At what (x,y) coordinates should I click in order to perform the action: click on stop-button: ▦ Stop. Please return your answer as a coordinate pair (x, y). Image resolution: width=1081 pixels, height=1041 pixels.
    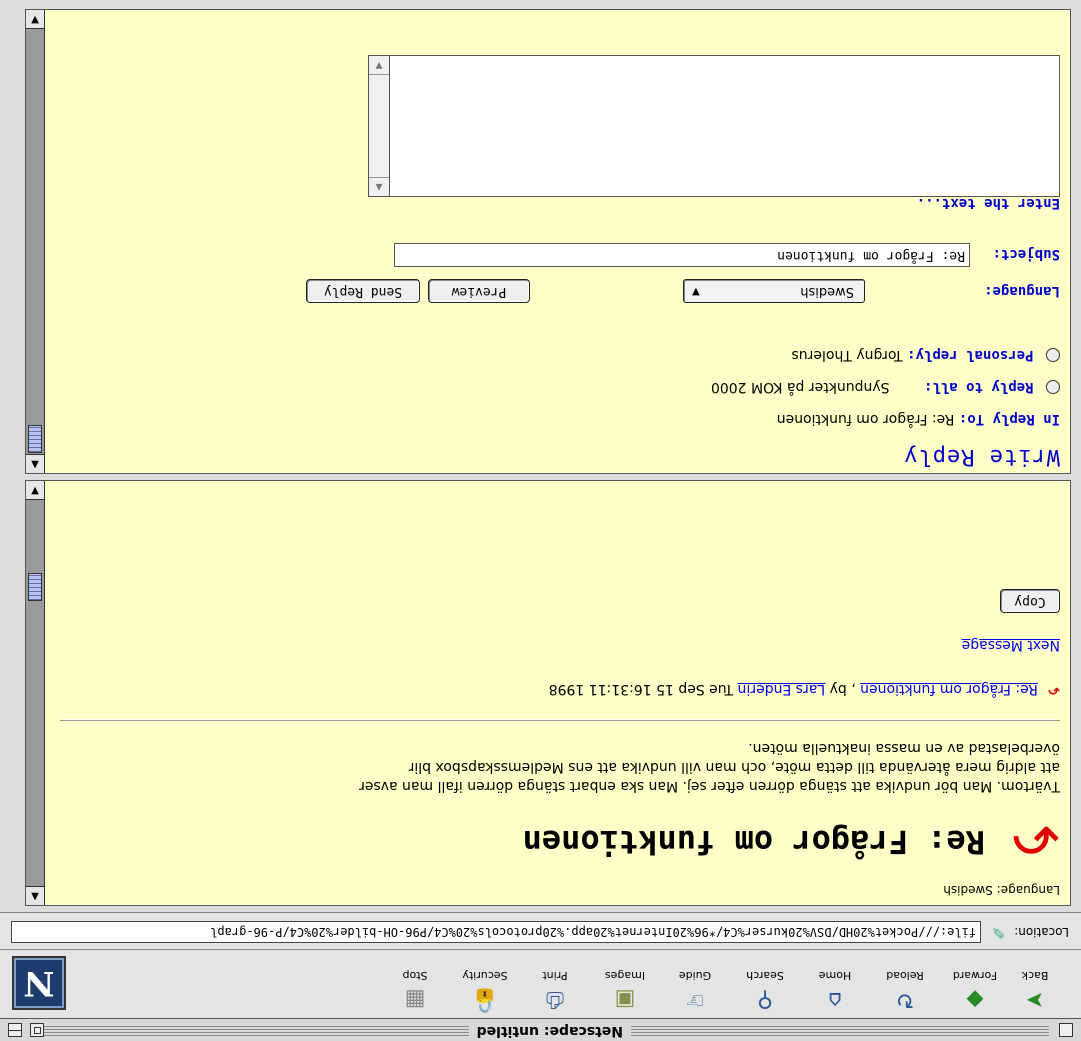
    Looking at the image, I should click on (415, 990).